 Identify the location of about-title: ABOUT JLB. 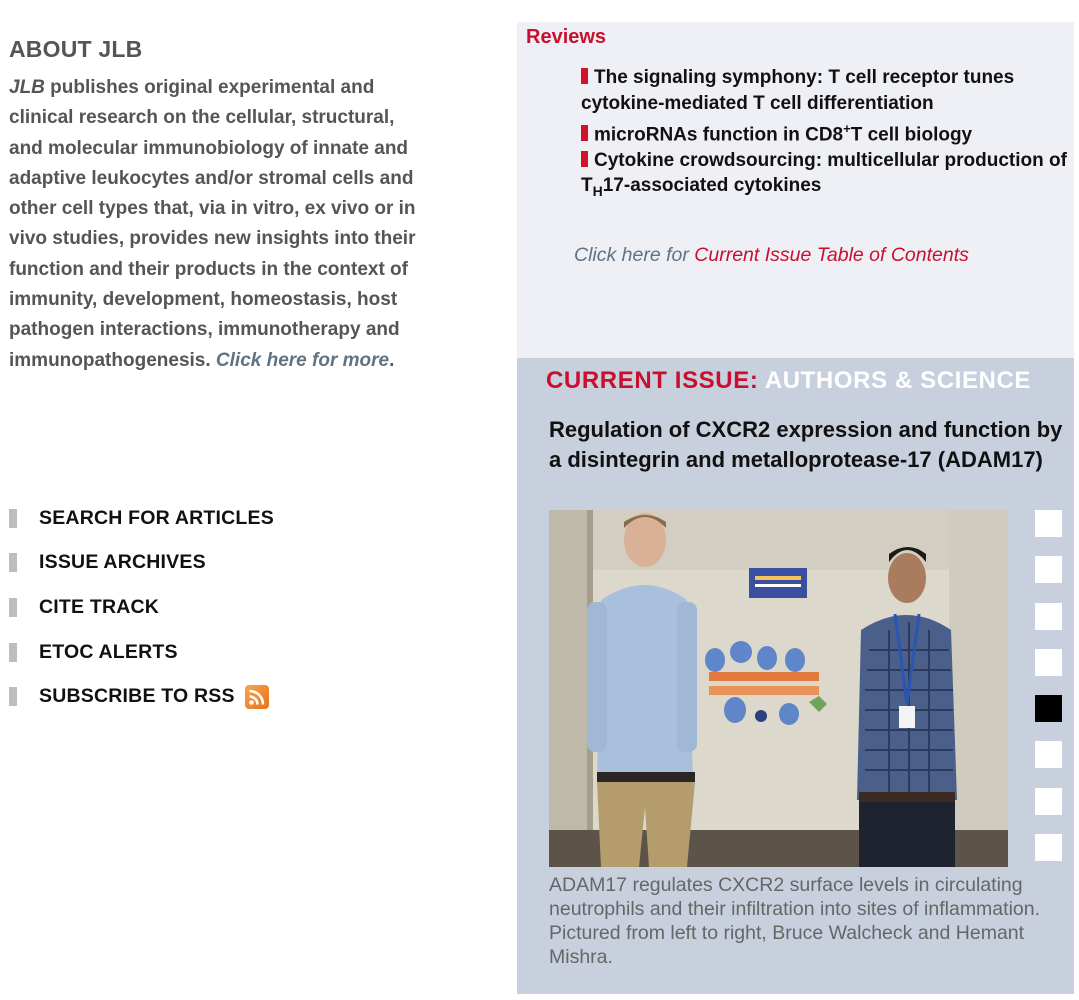
(76, 49).